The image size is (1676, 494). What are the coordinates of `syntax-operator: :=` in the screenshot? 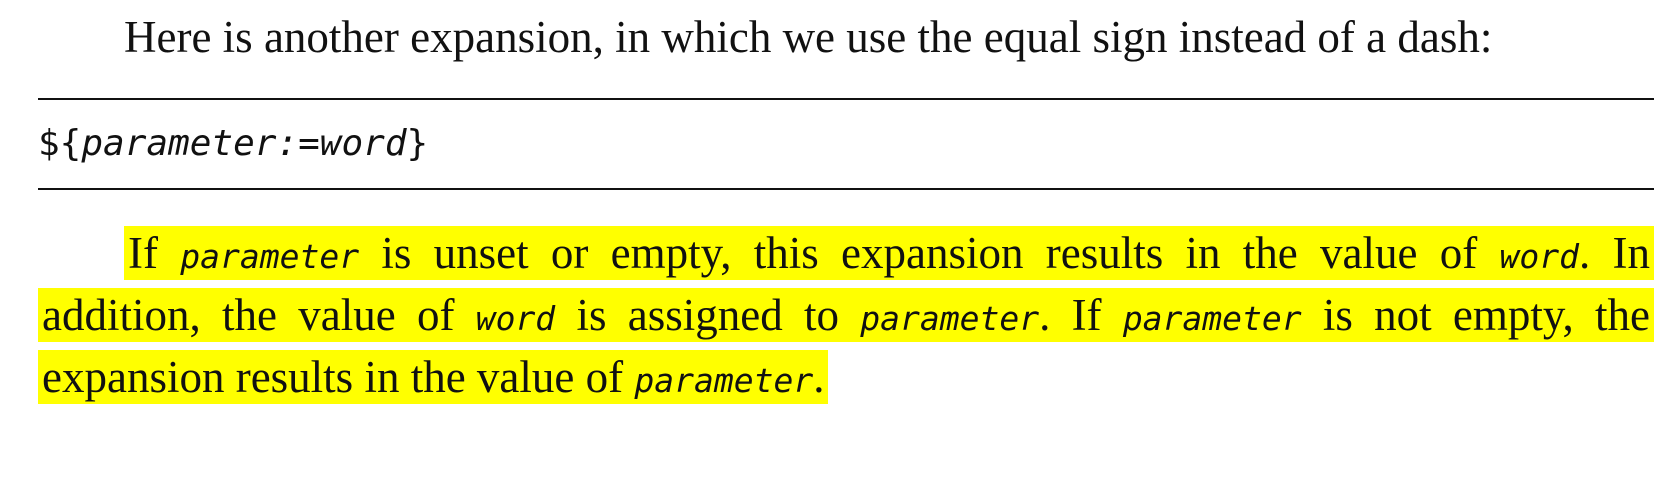 It's located at (298, 143).